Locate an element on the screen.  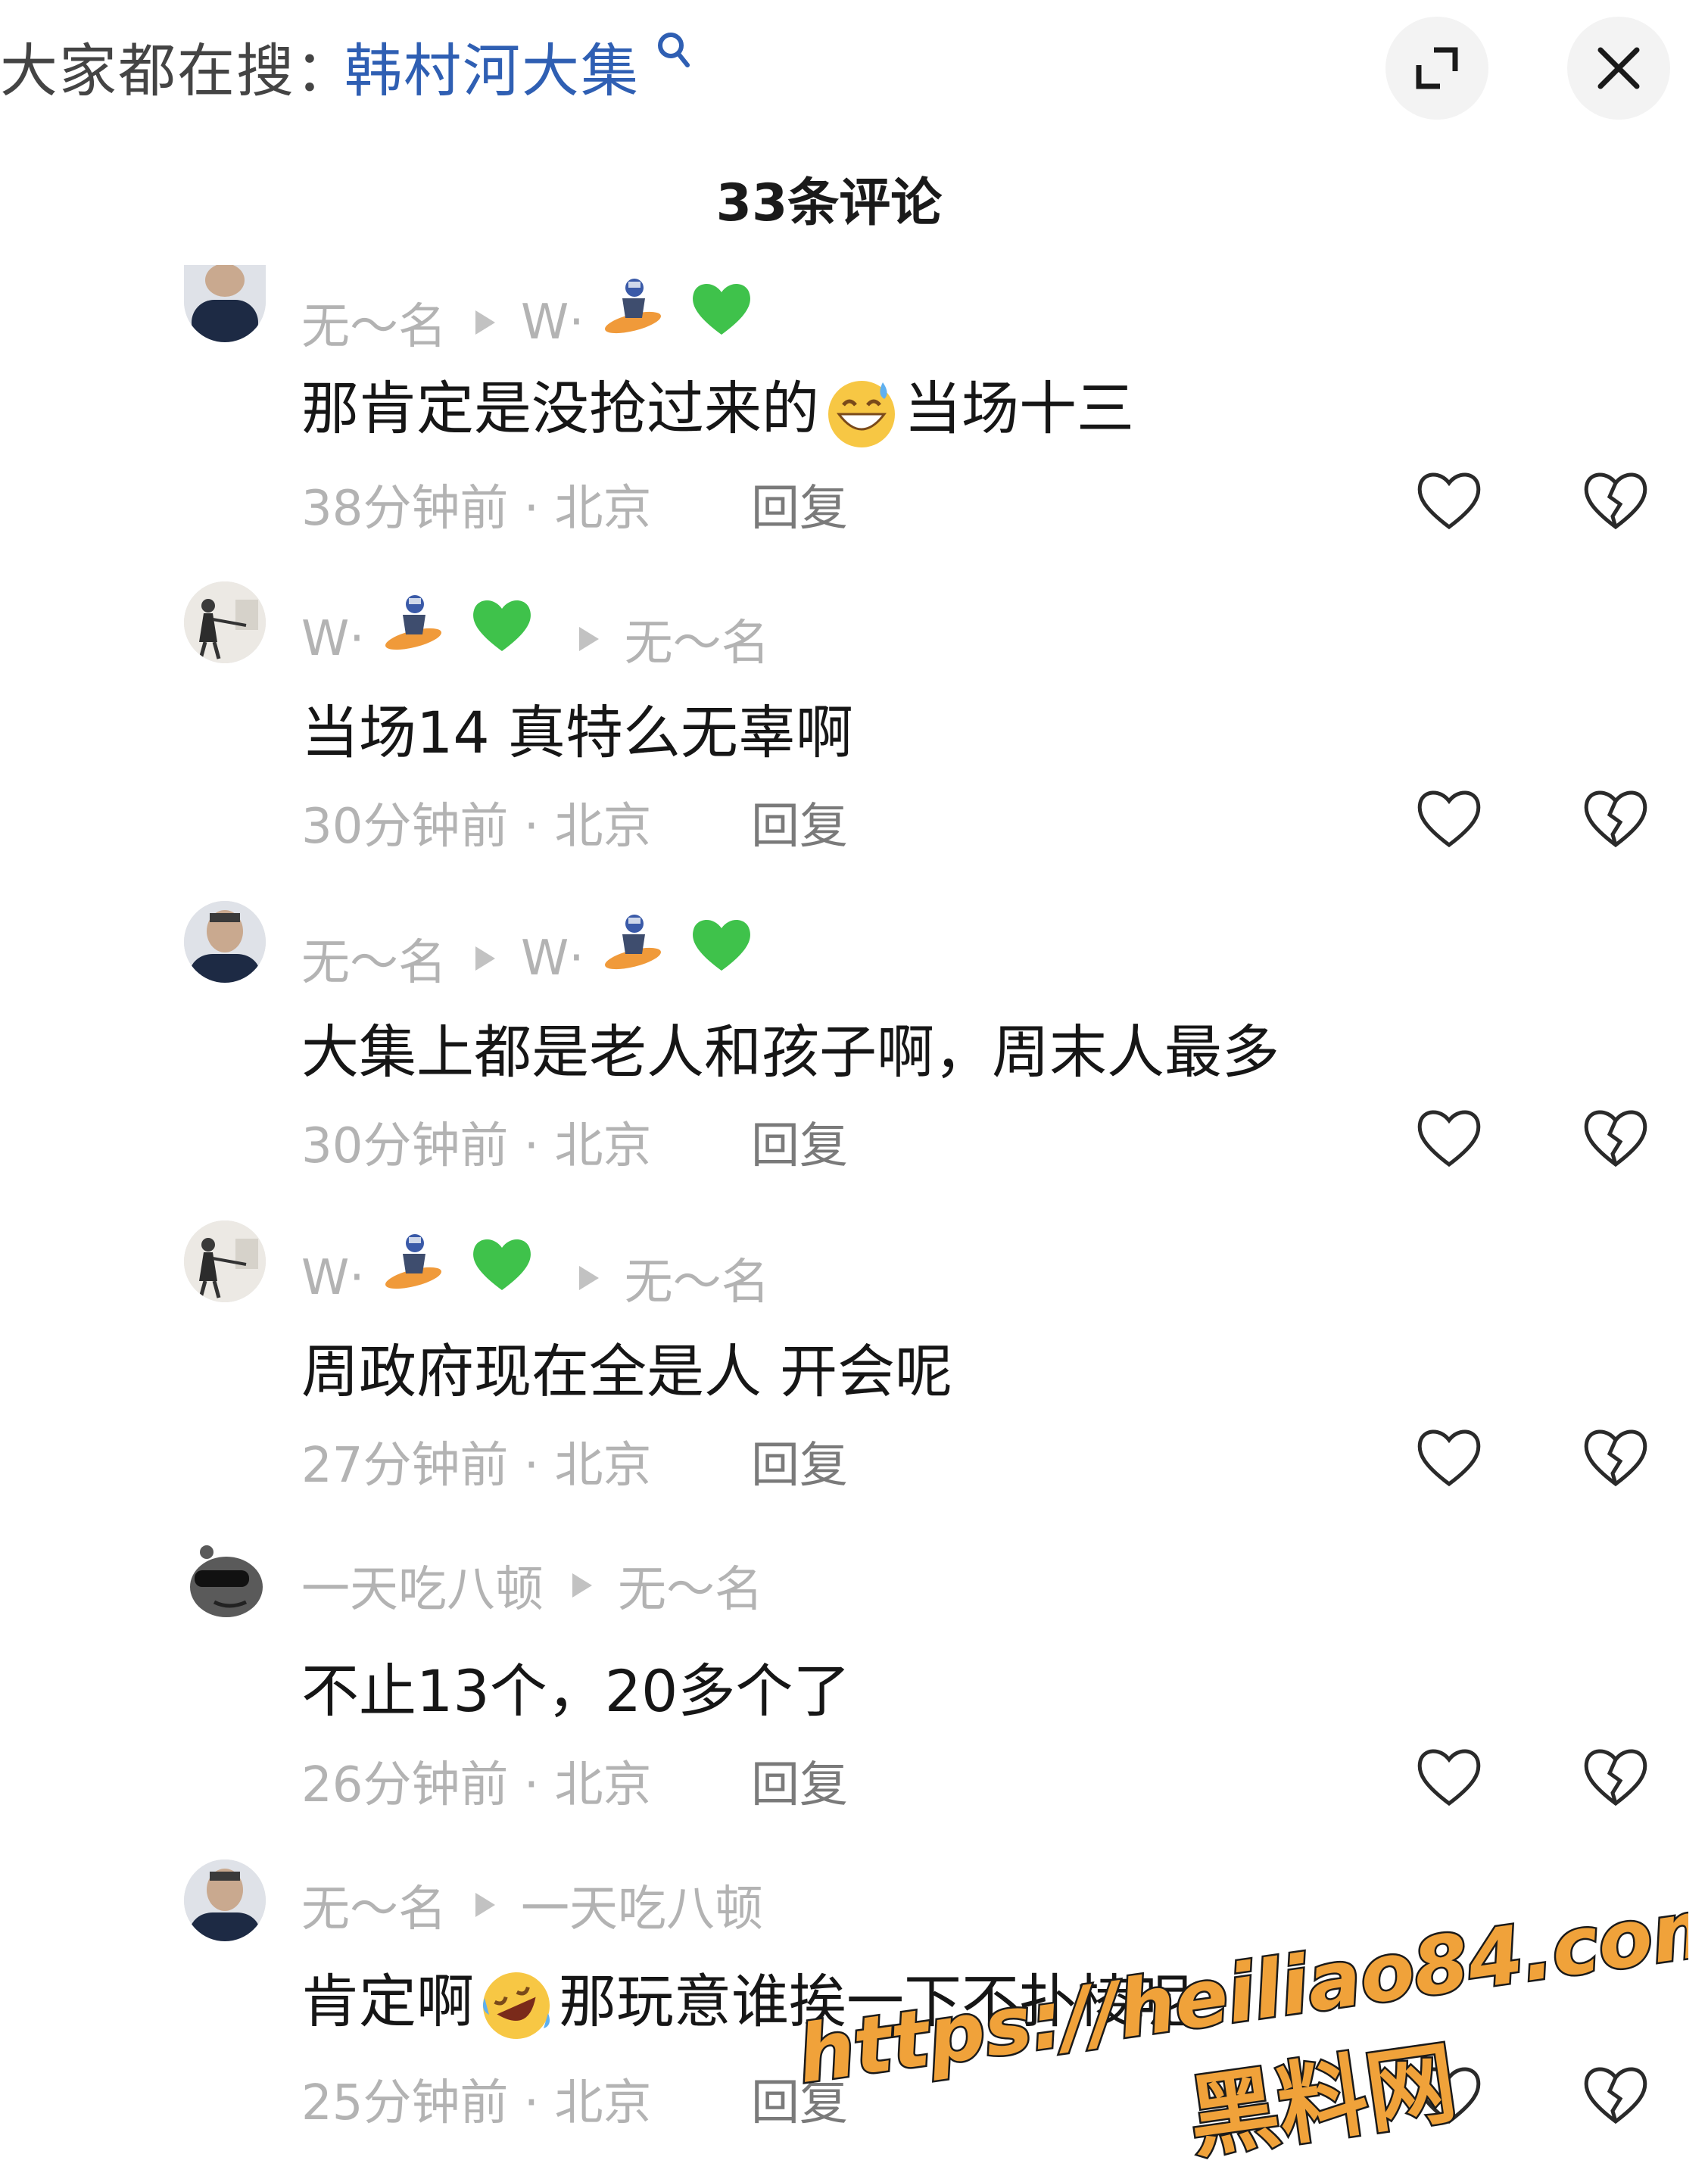
reply-to-name: 一天吃八顿 is located at coordinates (642, 1905).